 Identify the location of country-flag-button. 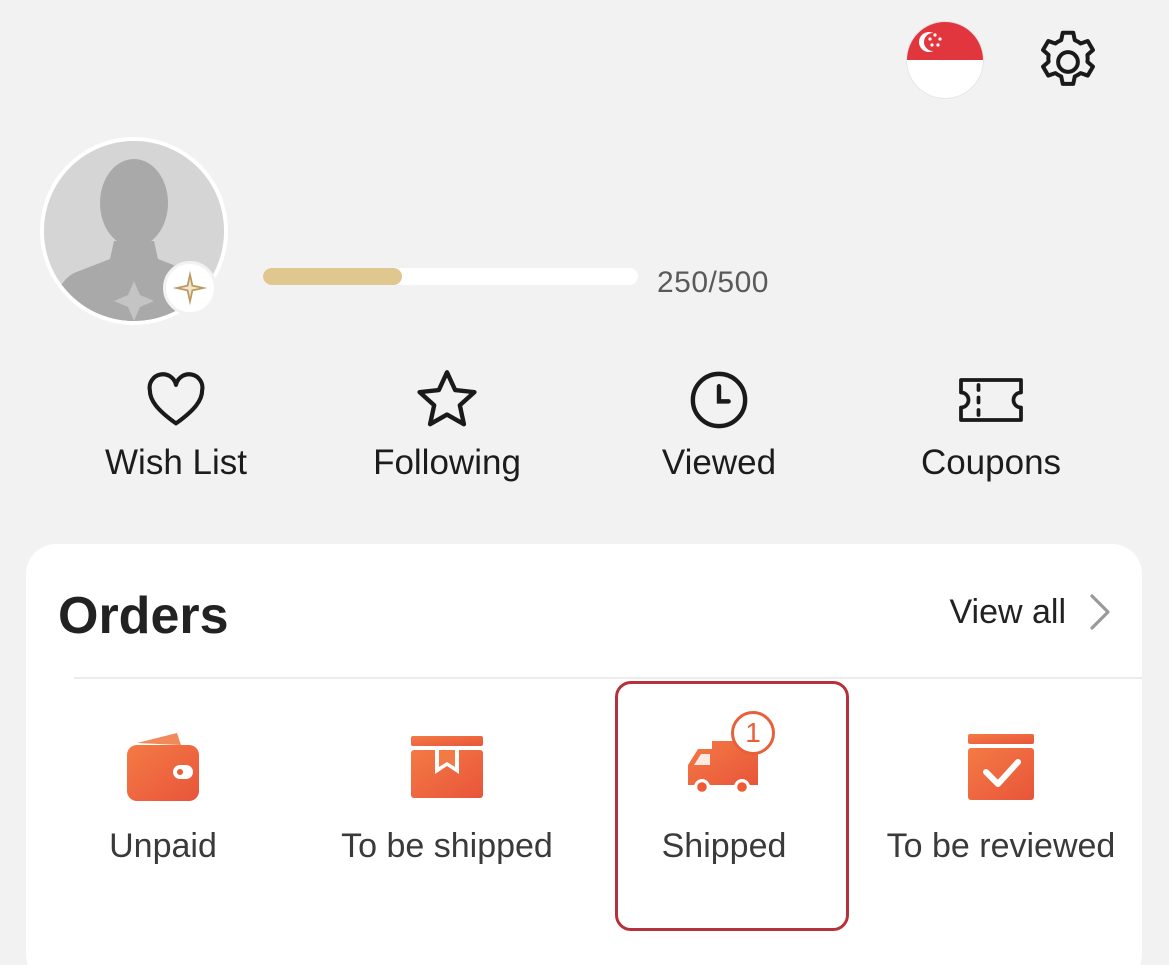
(945, 60).